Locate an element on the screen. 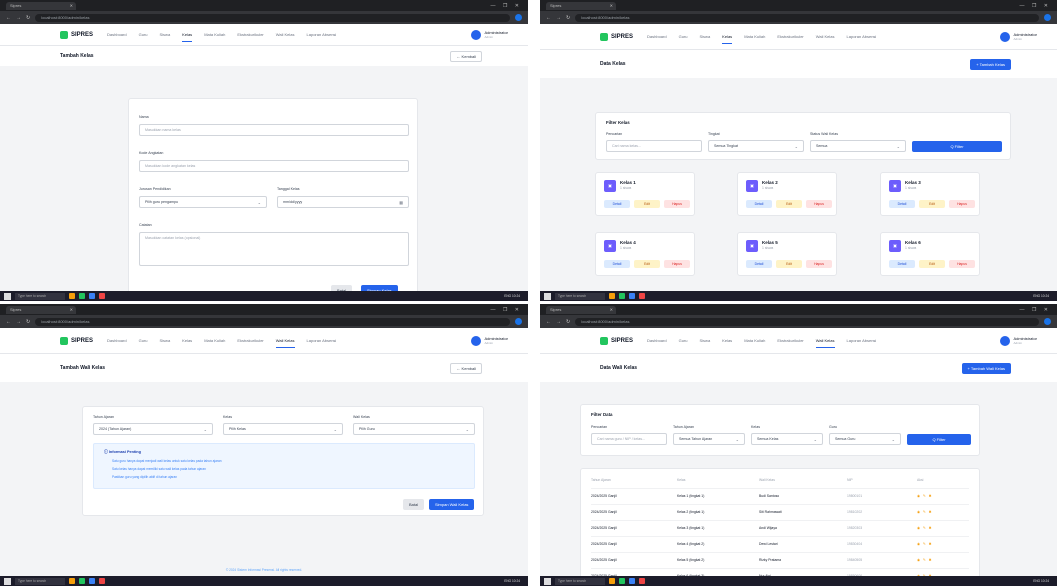  nama-input: Masukkan nama kelas is located at coordinates (274, 130).